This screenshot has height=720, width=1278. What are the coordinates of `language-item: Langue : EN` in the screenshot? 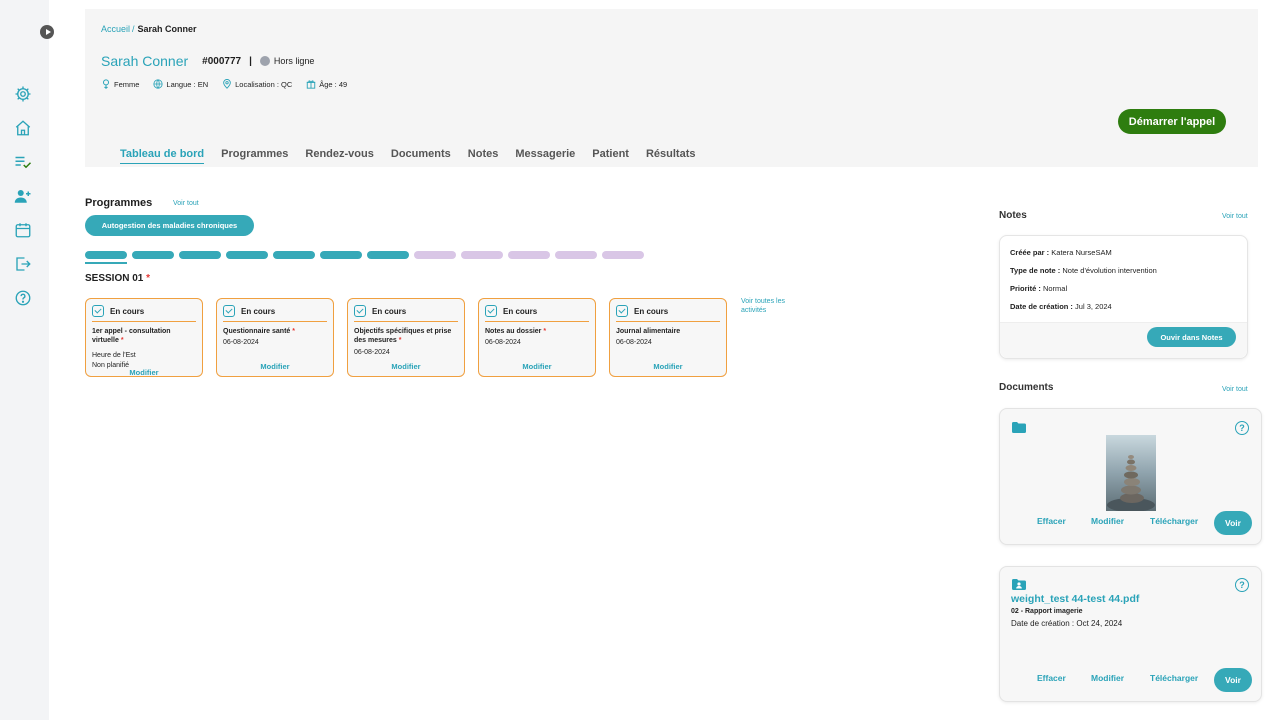 It's located at (180, 84).